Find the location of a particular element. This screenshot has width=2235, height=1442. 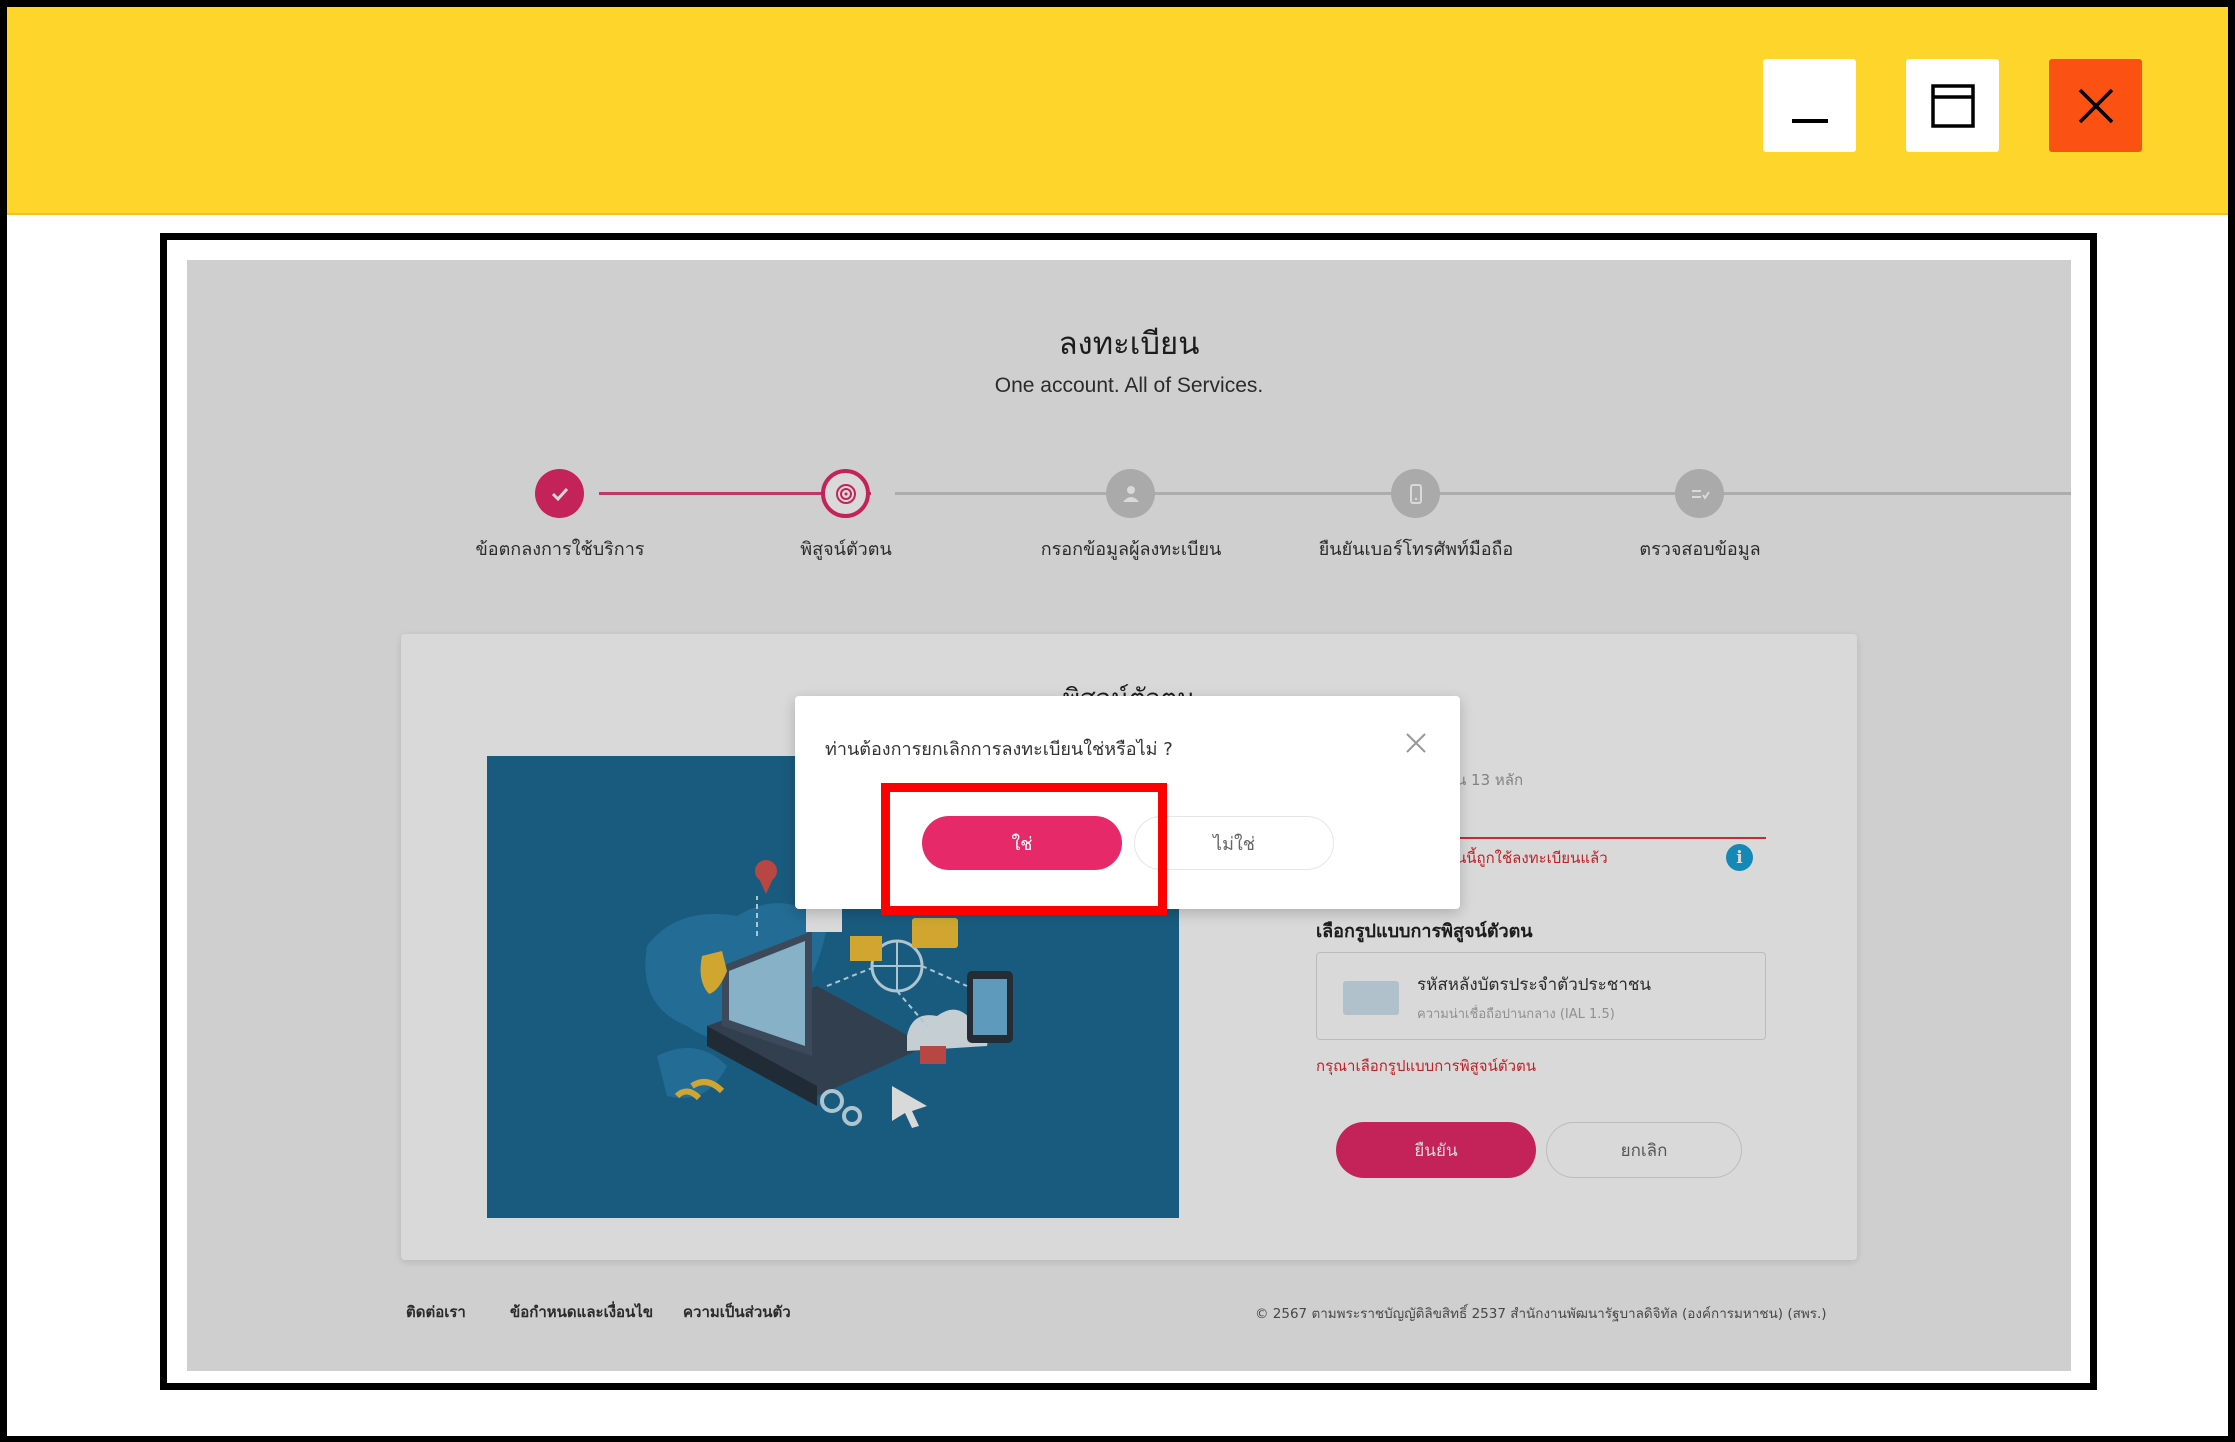

minimize-icon is located at coordinates (1809, 120).